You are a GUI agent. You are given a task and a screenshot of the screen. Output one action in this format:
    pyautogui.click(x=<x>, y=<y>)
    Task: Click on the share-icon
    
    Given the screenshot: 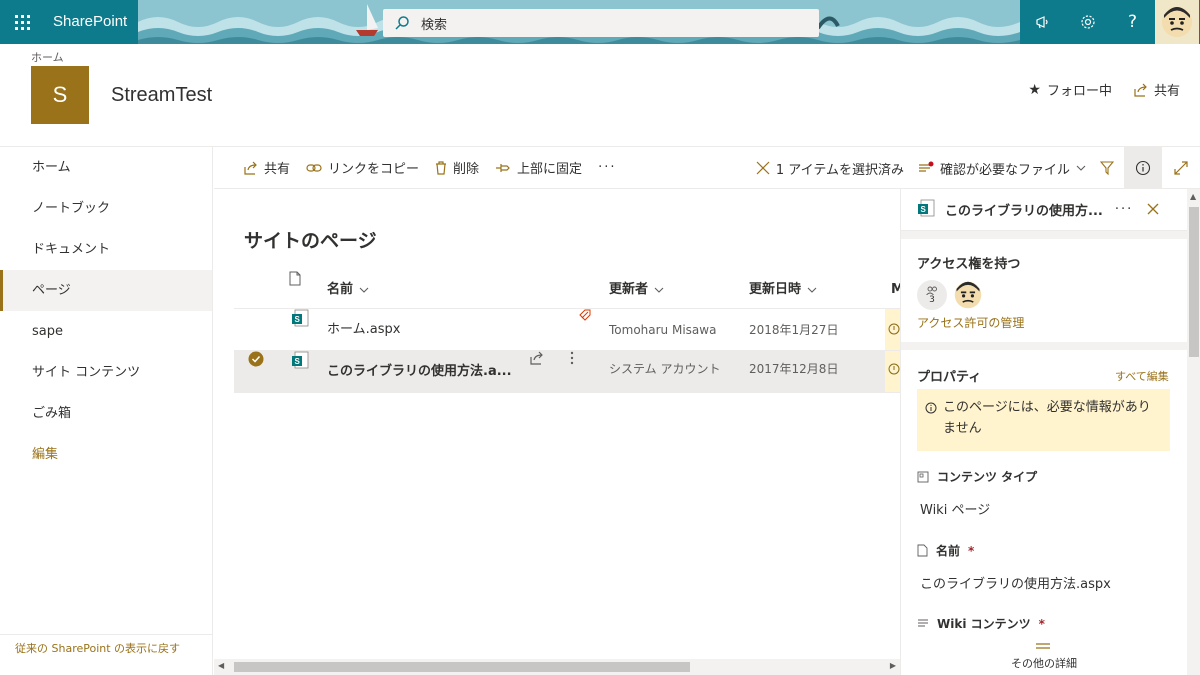 What is the action you would take?
    pyautogui.click(x=250, y=168)
    